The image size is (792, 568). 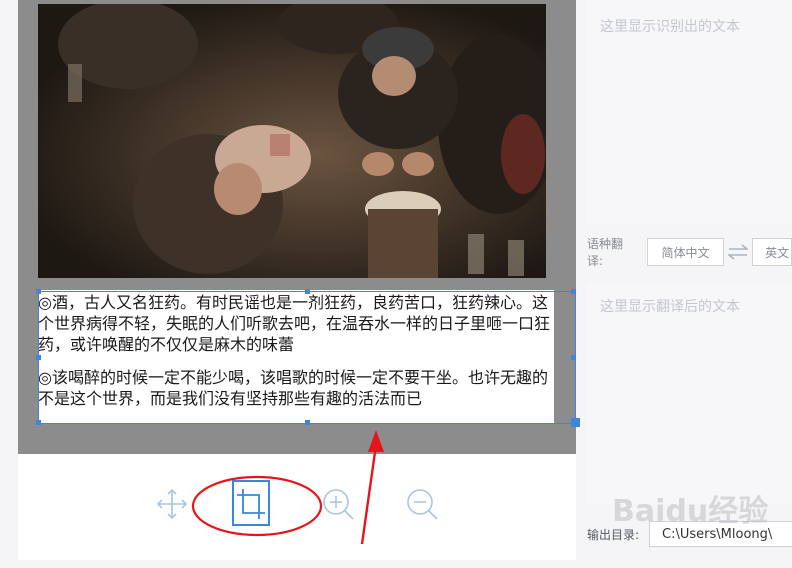 I want to click on output-directory-field: C:\Users\Mloong\, so click(x=720, y=534).